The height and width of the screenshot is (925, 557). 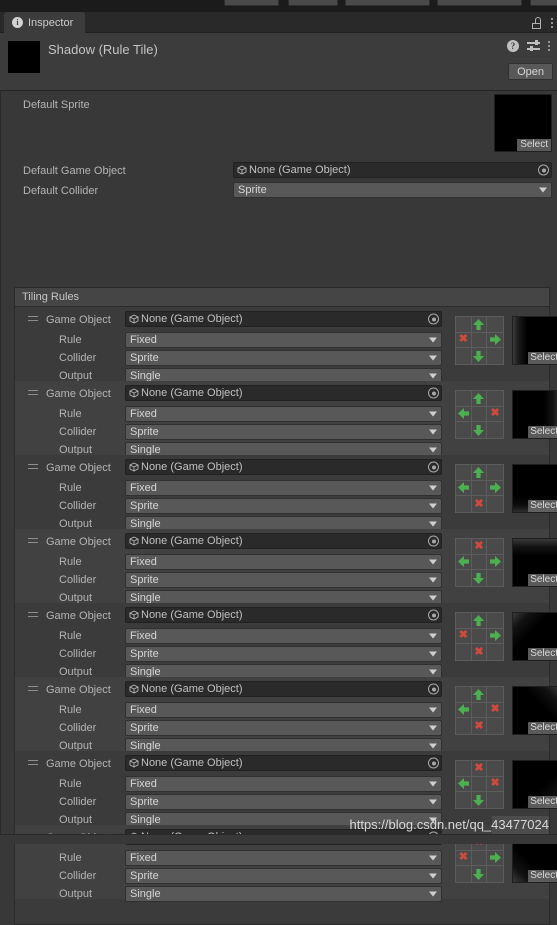 What do you see at coordinates (534, 145) in the screenshot?
I see `default-sprite-select-label: Select` at bounding box center [534, 145].